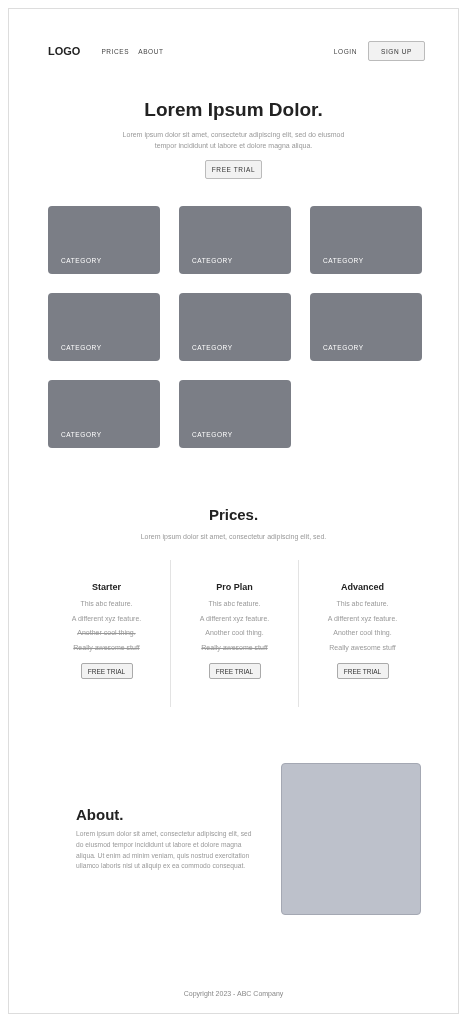 Image resolution: width=467 pixels, height=1024 pixels. What do you see at coordinates (234, 587) in the screenshot?
I see `plan-name: Pro Plan` at bounding box center [234, 587].